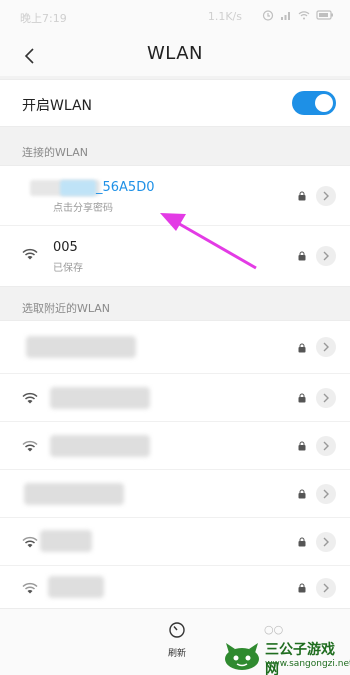 This screenshot has width=350, height=675. What do you see at coordinates (57, 106) in the screenshot?
I see `wlan-toggle-label: 开启WLAN` at bounding box center [57, 106].